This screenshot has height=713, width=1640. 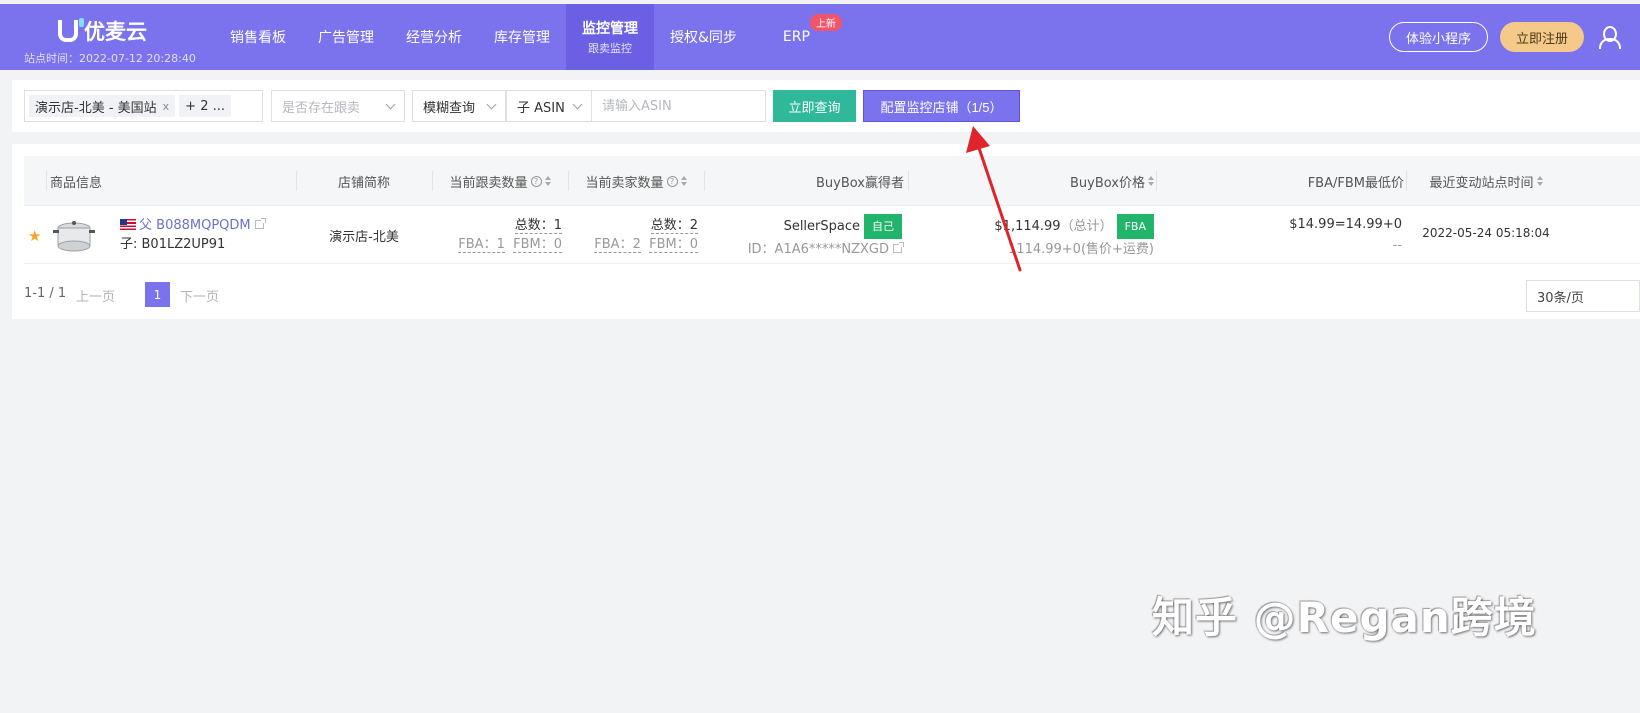 What do you see at coordinates (617, 245) in the screenshot?
I see `seller-fba: FBA：2` at bounding box center [617, 245].